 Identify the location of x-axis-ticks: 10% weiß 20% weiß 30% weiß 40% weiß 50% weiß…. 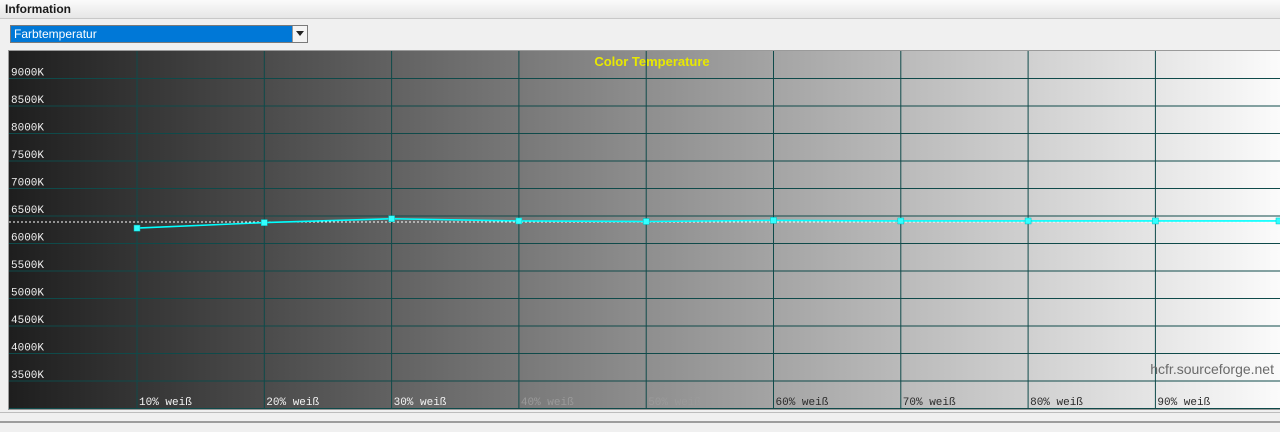
(675, 403).